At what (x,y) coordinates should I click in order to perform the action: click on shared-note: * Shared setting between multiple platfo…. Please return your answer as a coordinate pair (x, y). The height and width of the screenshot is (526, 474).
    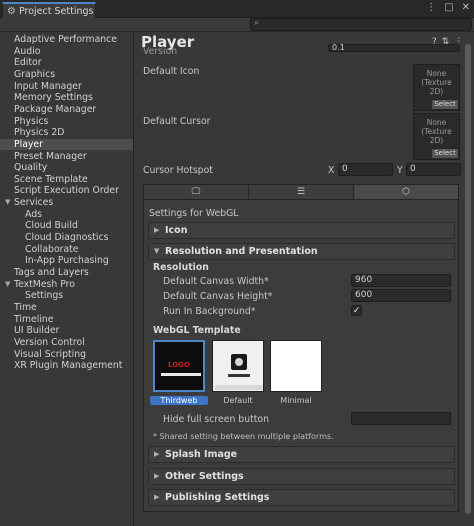
    Looking at the image, I should click on (243, 436).